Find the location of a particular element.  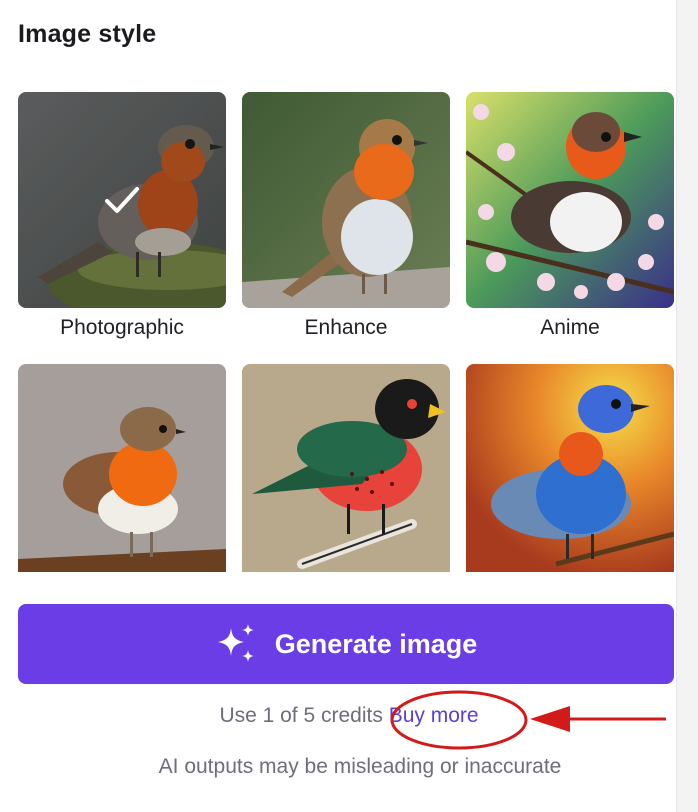

scrollbar is located at coordinates (687, 406).